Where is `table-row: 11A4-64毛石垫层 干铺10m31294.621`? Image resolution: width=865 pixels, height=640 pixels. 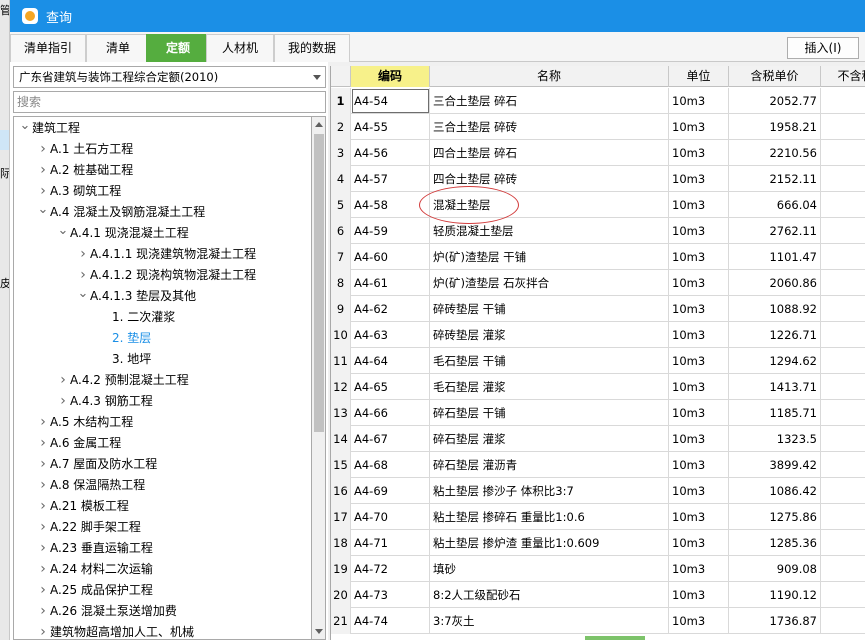 table-row: 11A4-64毛石垫层 干铺10m31294.621 is located at coordinates (598, 361).